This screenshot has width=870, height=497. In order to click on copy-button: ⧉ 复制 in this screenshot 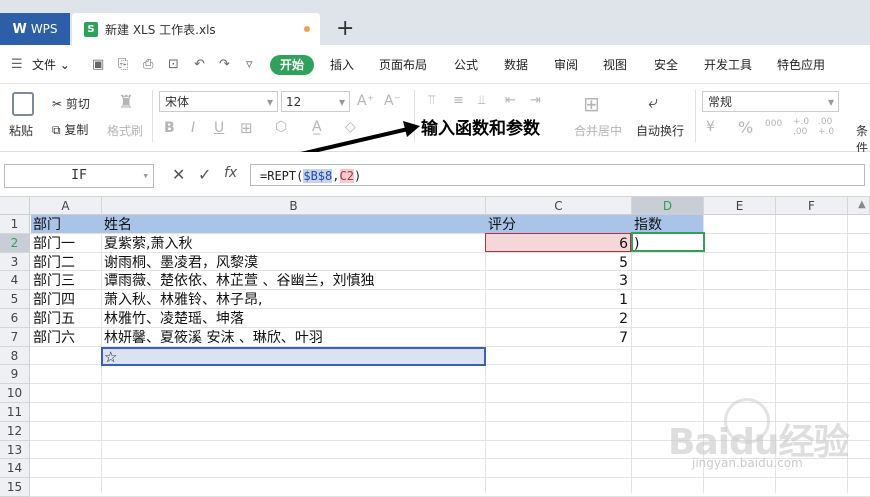, I will do `click(70, 129)`.